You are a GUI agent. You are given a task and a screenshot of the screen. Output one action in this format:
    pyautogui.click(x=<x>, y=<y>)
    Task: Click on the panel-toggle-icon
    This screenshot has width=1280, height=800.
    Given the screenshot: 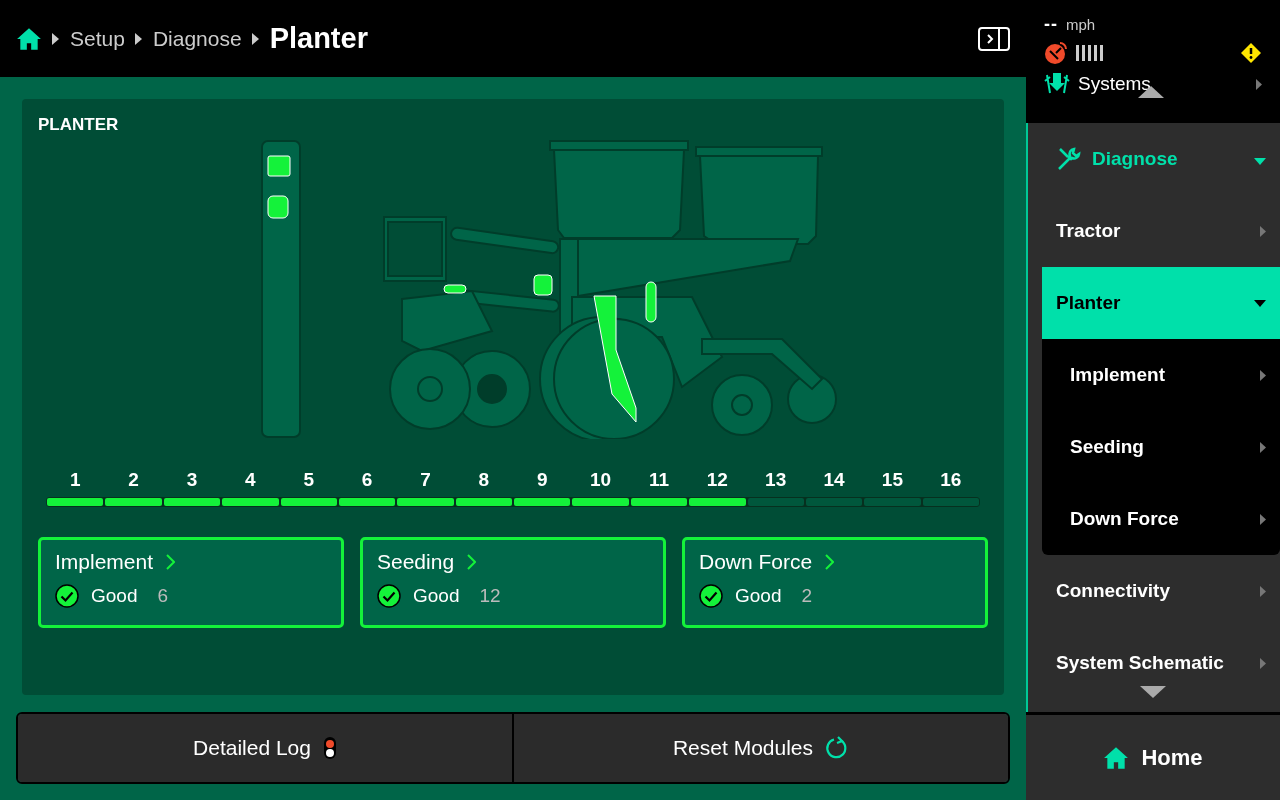 What is the action you would take?
    pyautogui.click(x=994, y=38)
    